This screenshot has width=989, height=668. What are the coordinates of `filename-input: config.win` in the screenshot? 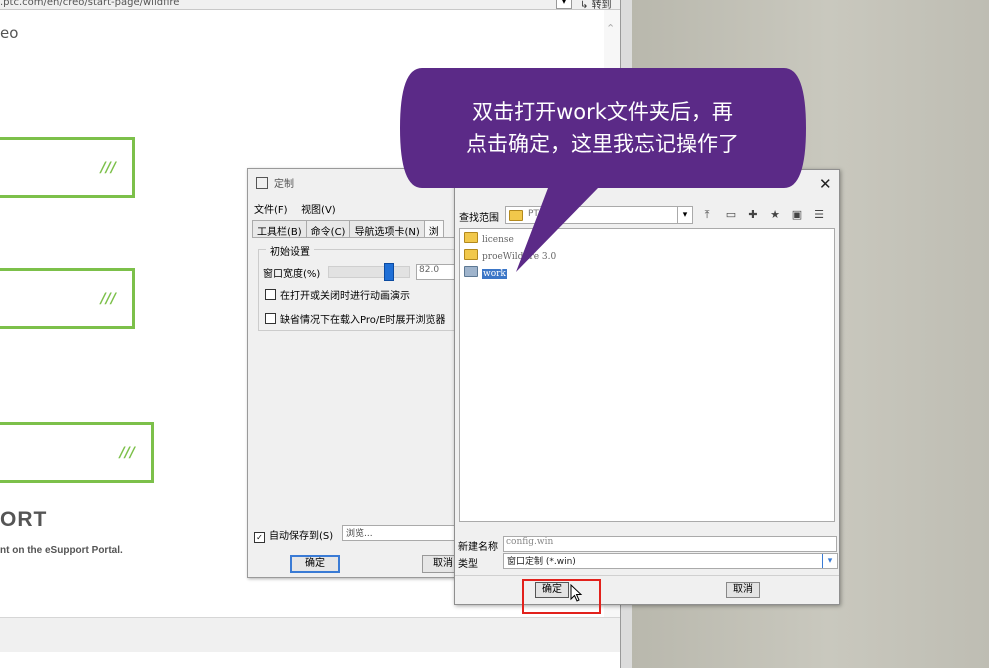 It's located at (670, 544).